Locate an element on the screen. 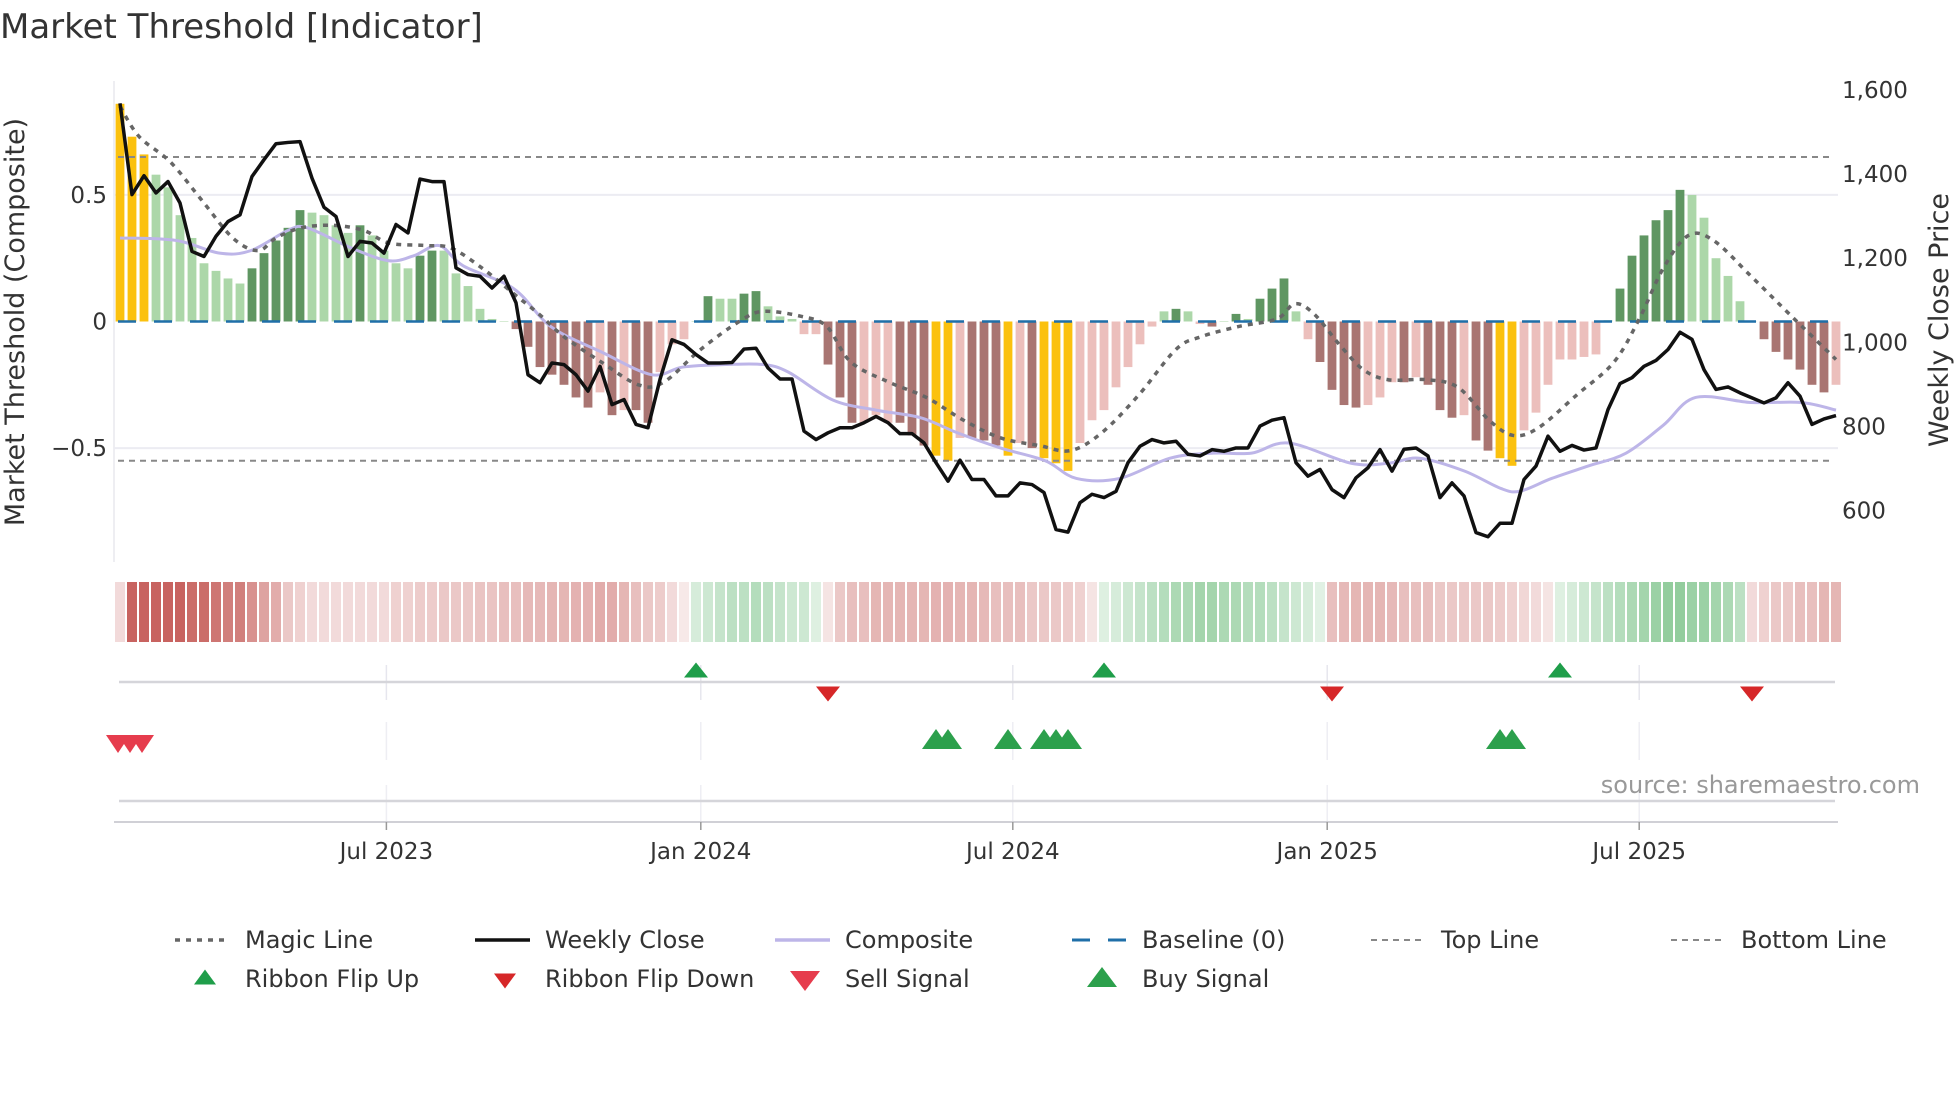 The width and height of the screenshot is (1960, 1102). legend-label: Sell Signal is located at coordinates (907, 979).